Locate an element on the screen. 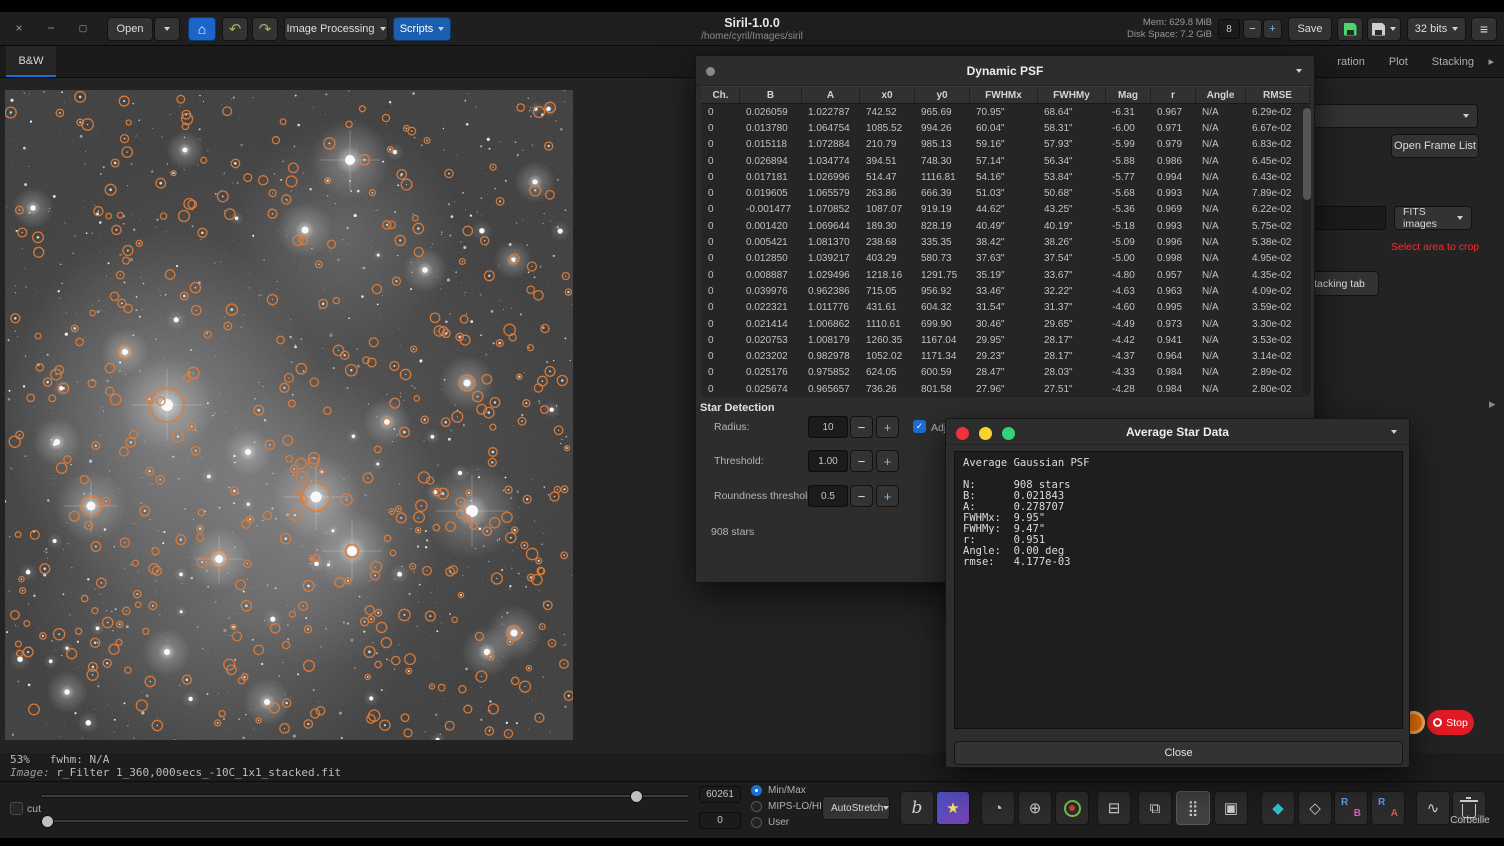 Image resolution: width=1504 pixels, height=846 pixels. panel-expand-arrow: ▸ is located at coordinates (1492, 404).